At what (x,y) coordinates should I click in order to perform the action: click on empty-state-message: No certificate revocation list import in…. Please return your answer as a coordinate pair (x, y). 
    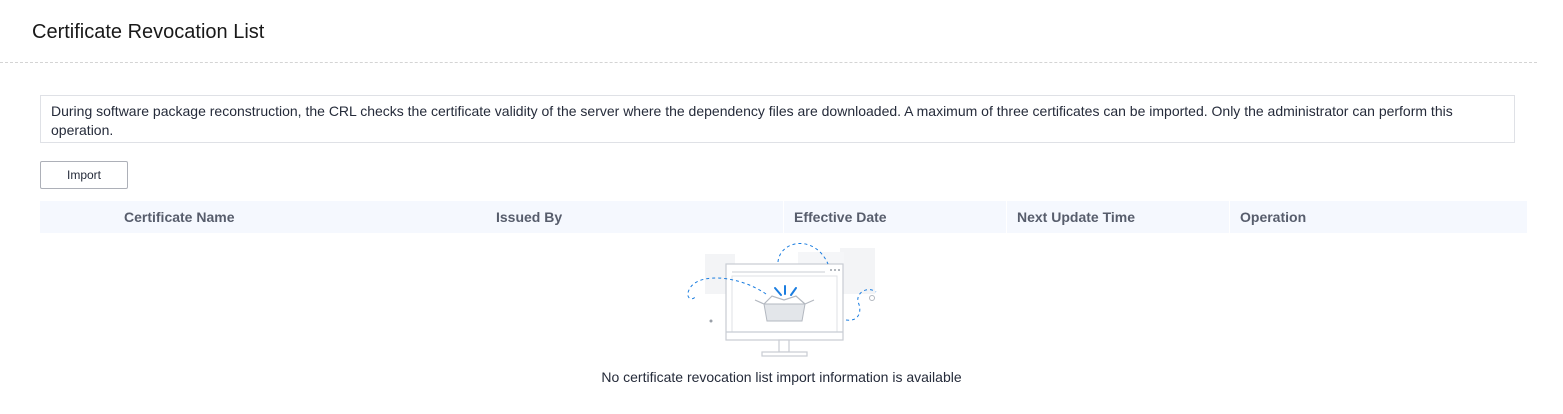
    Looking at the image, I should click on (781, 377).